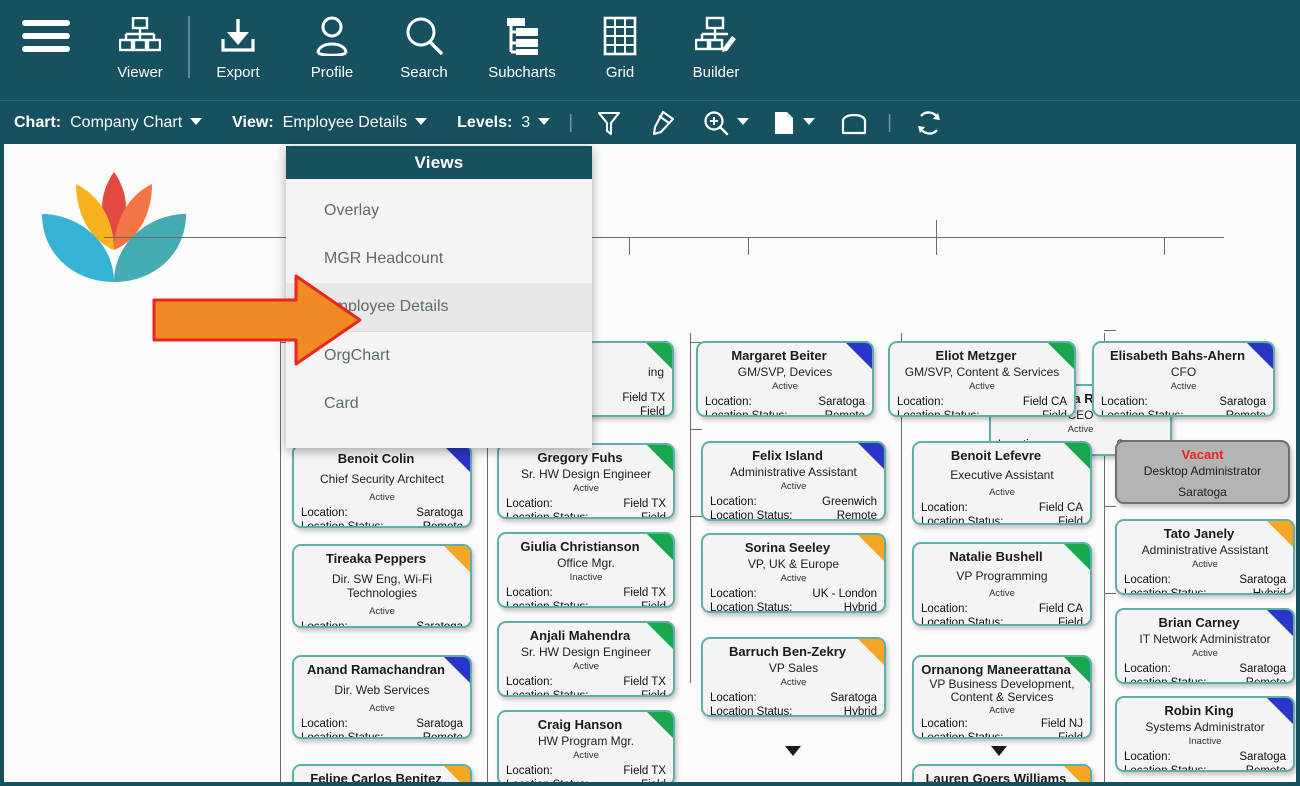 This screenshot has width=1300, height=786. What do you see at coordinates (140, 72) in the screenshot?
I see `toolbar-label-viewer: Viewer` at bounding box center [140, 72].